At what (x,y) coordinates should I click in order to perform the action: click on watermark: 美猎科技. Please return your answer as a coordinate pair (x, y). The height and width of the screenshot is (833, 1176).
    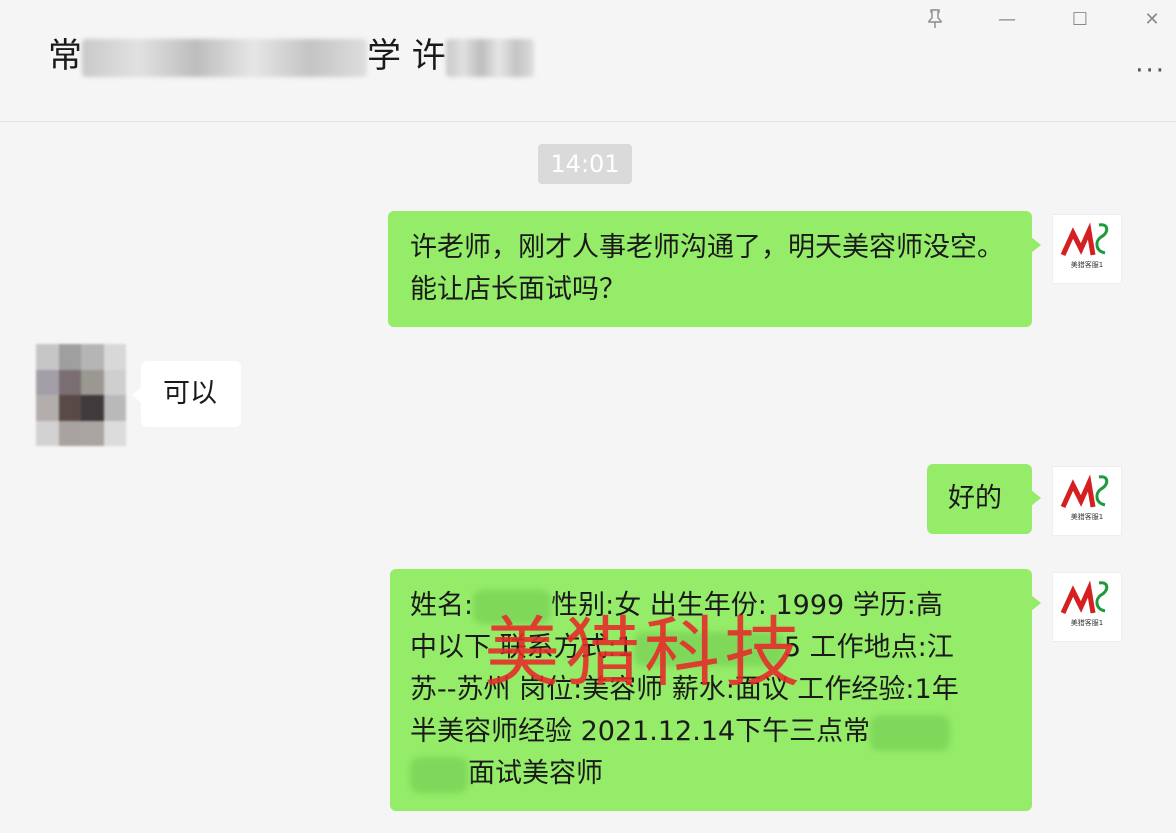
    Looking at the image, I should click on (644, 652).